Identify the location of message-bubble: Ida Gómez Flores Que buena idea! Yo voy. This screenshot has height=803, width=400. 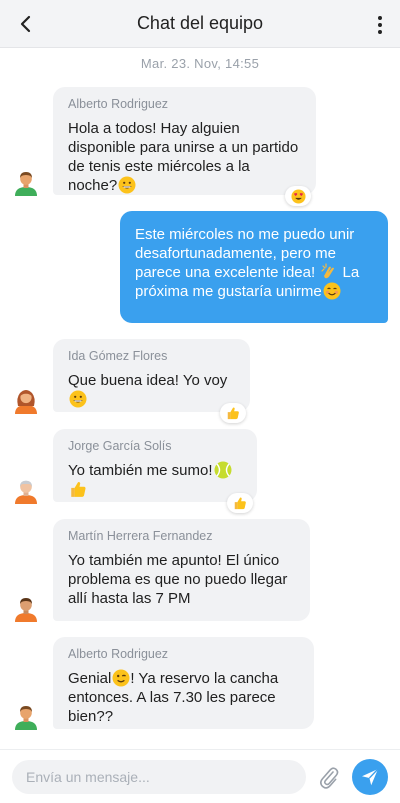
(151, 375).